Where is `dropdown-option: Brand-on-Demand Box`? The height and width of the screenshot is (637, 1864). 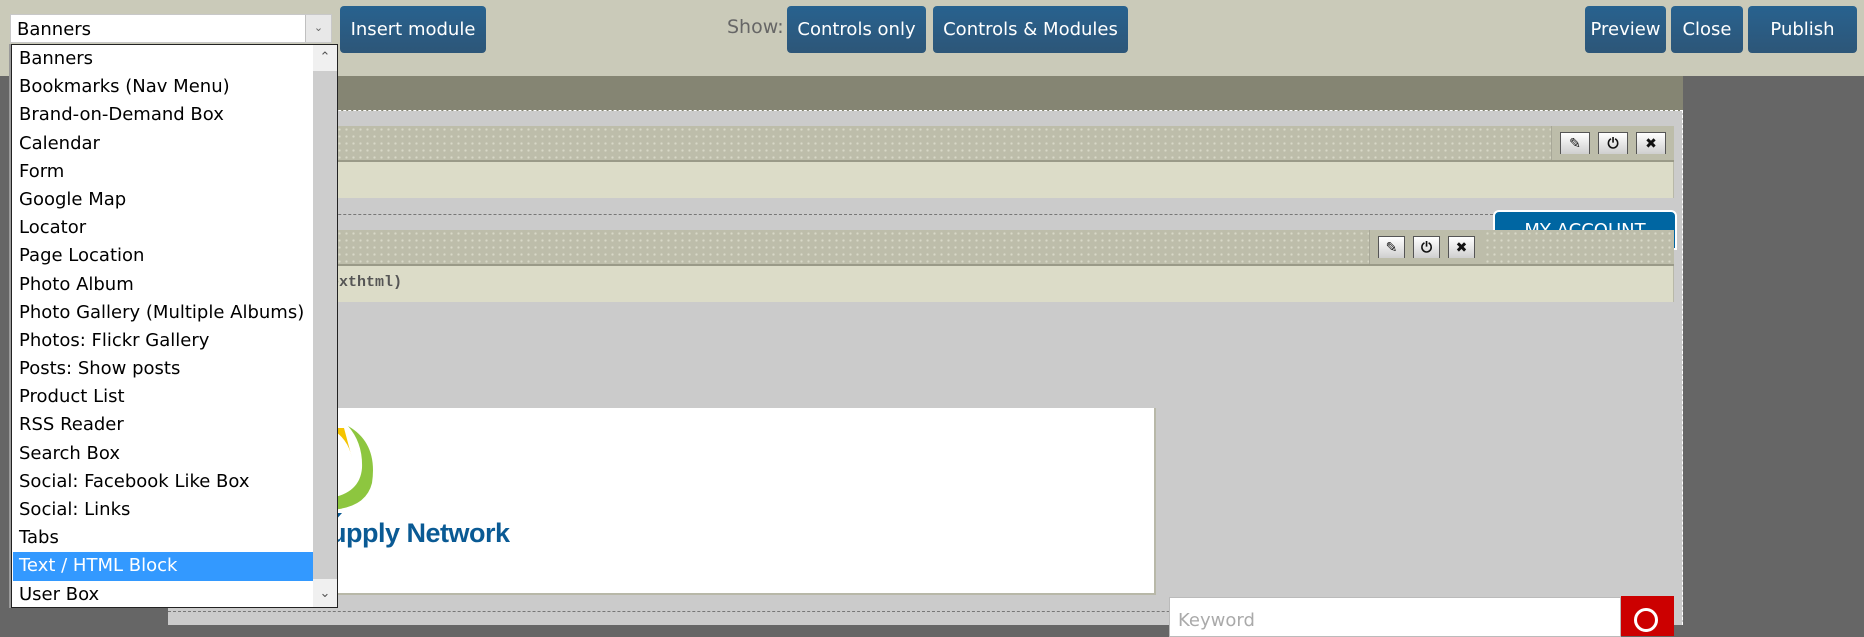 dropdown-option: Brand-on-Demand Box is located at coordinates (163, 115).